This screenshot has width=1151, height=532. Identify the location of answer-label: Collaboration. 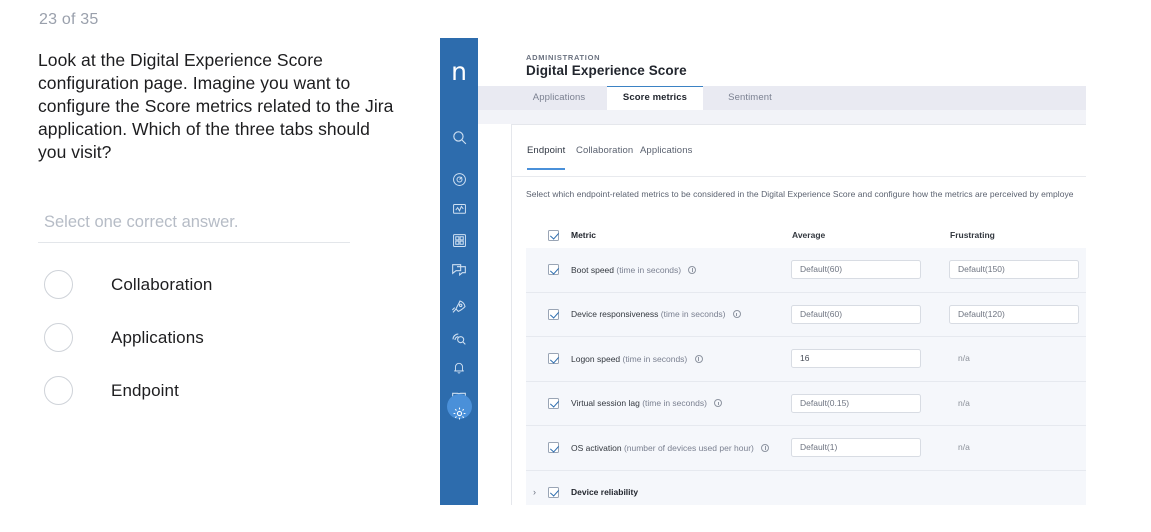
(162, 284).